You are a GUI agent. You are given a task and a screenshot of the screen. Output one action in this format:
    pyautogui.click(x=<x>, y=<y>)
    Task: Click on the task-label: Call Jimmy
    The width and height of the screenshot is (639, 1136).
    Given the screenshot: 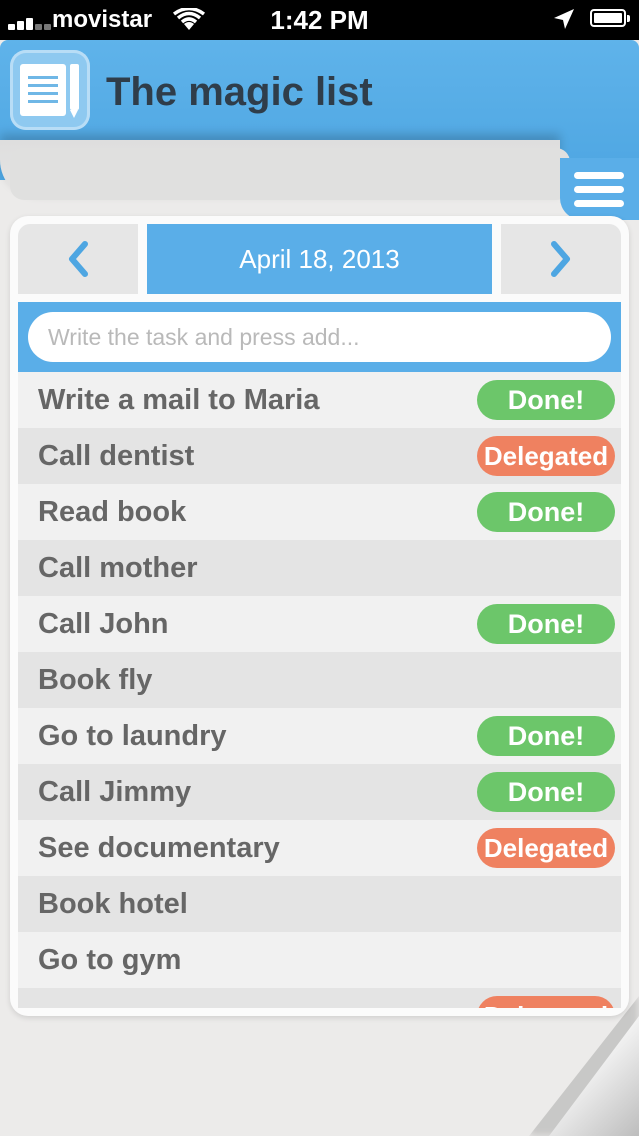 What is the action you would take?
    pyautogui.click(x=115, y=792)
    